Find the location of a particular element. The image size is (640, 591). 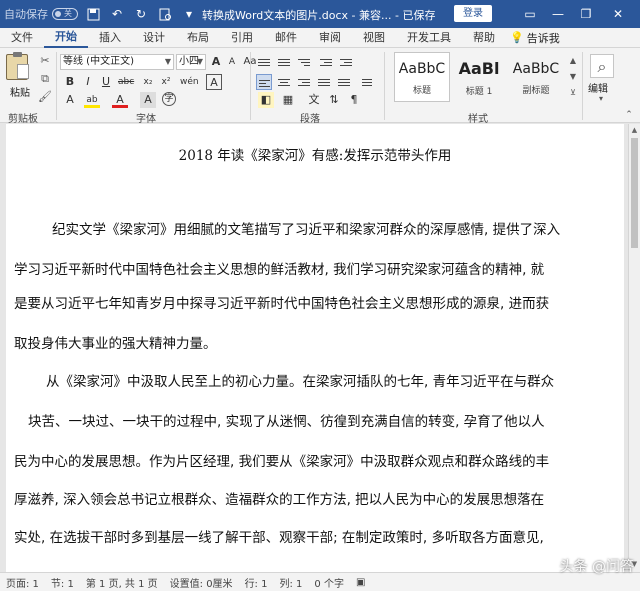

tab-developer: 开发工具 is located at coordinates (429, 38).